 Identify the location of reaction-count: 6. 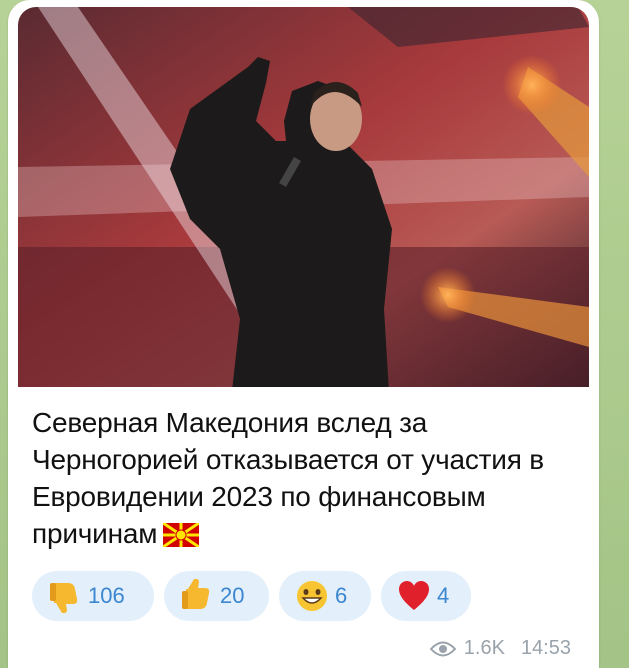
(341, 595).